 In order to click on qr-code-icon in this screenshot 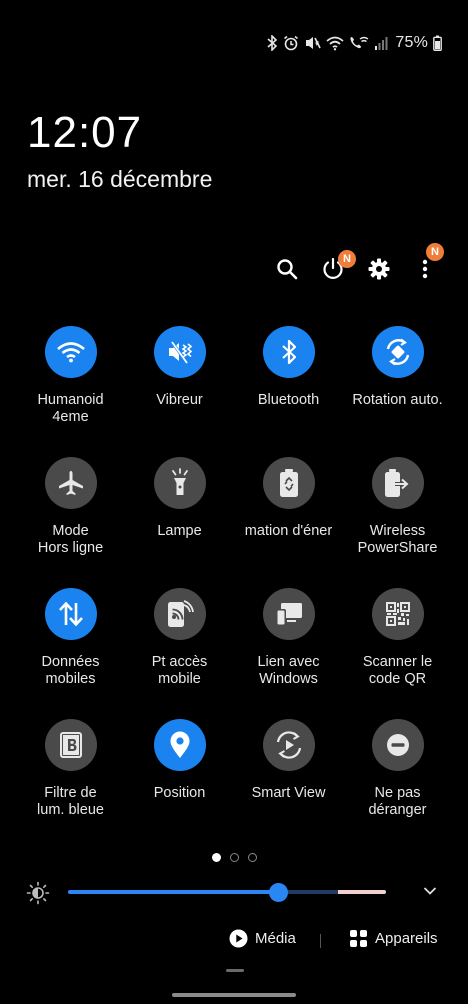, I will do `click(397, 614)`.